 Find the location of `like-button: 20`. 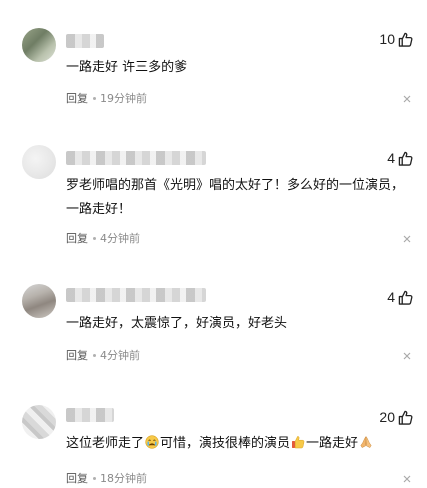

like-button: 20 is located at coordinates (396, 417).